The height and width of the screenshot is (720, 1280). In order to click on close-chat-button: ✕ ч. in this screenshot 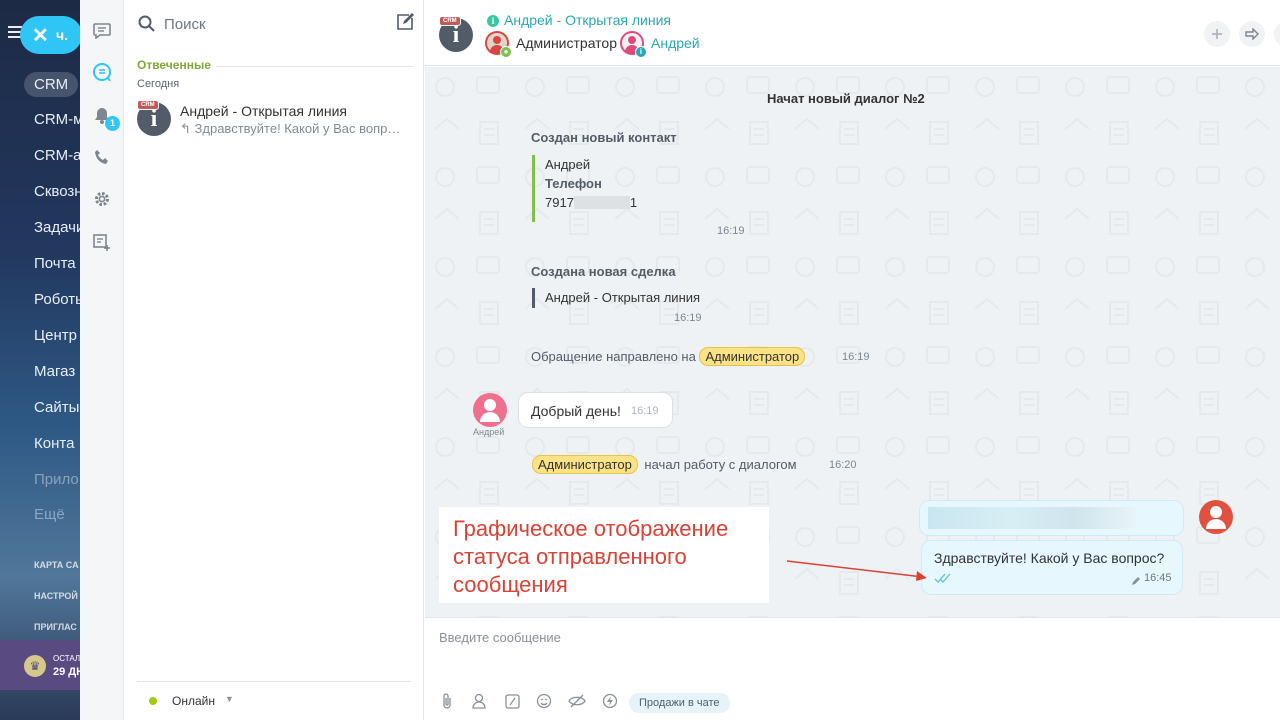, I will do `click(50, 35)`.